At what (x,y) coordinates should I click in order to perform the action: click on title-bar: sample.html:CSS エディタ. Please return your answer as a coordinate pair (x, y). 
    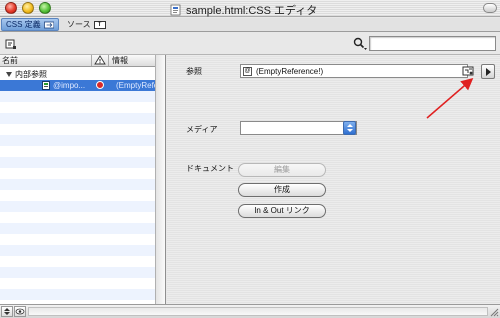
    Looking at the image, I should click on (250, 8).